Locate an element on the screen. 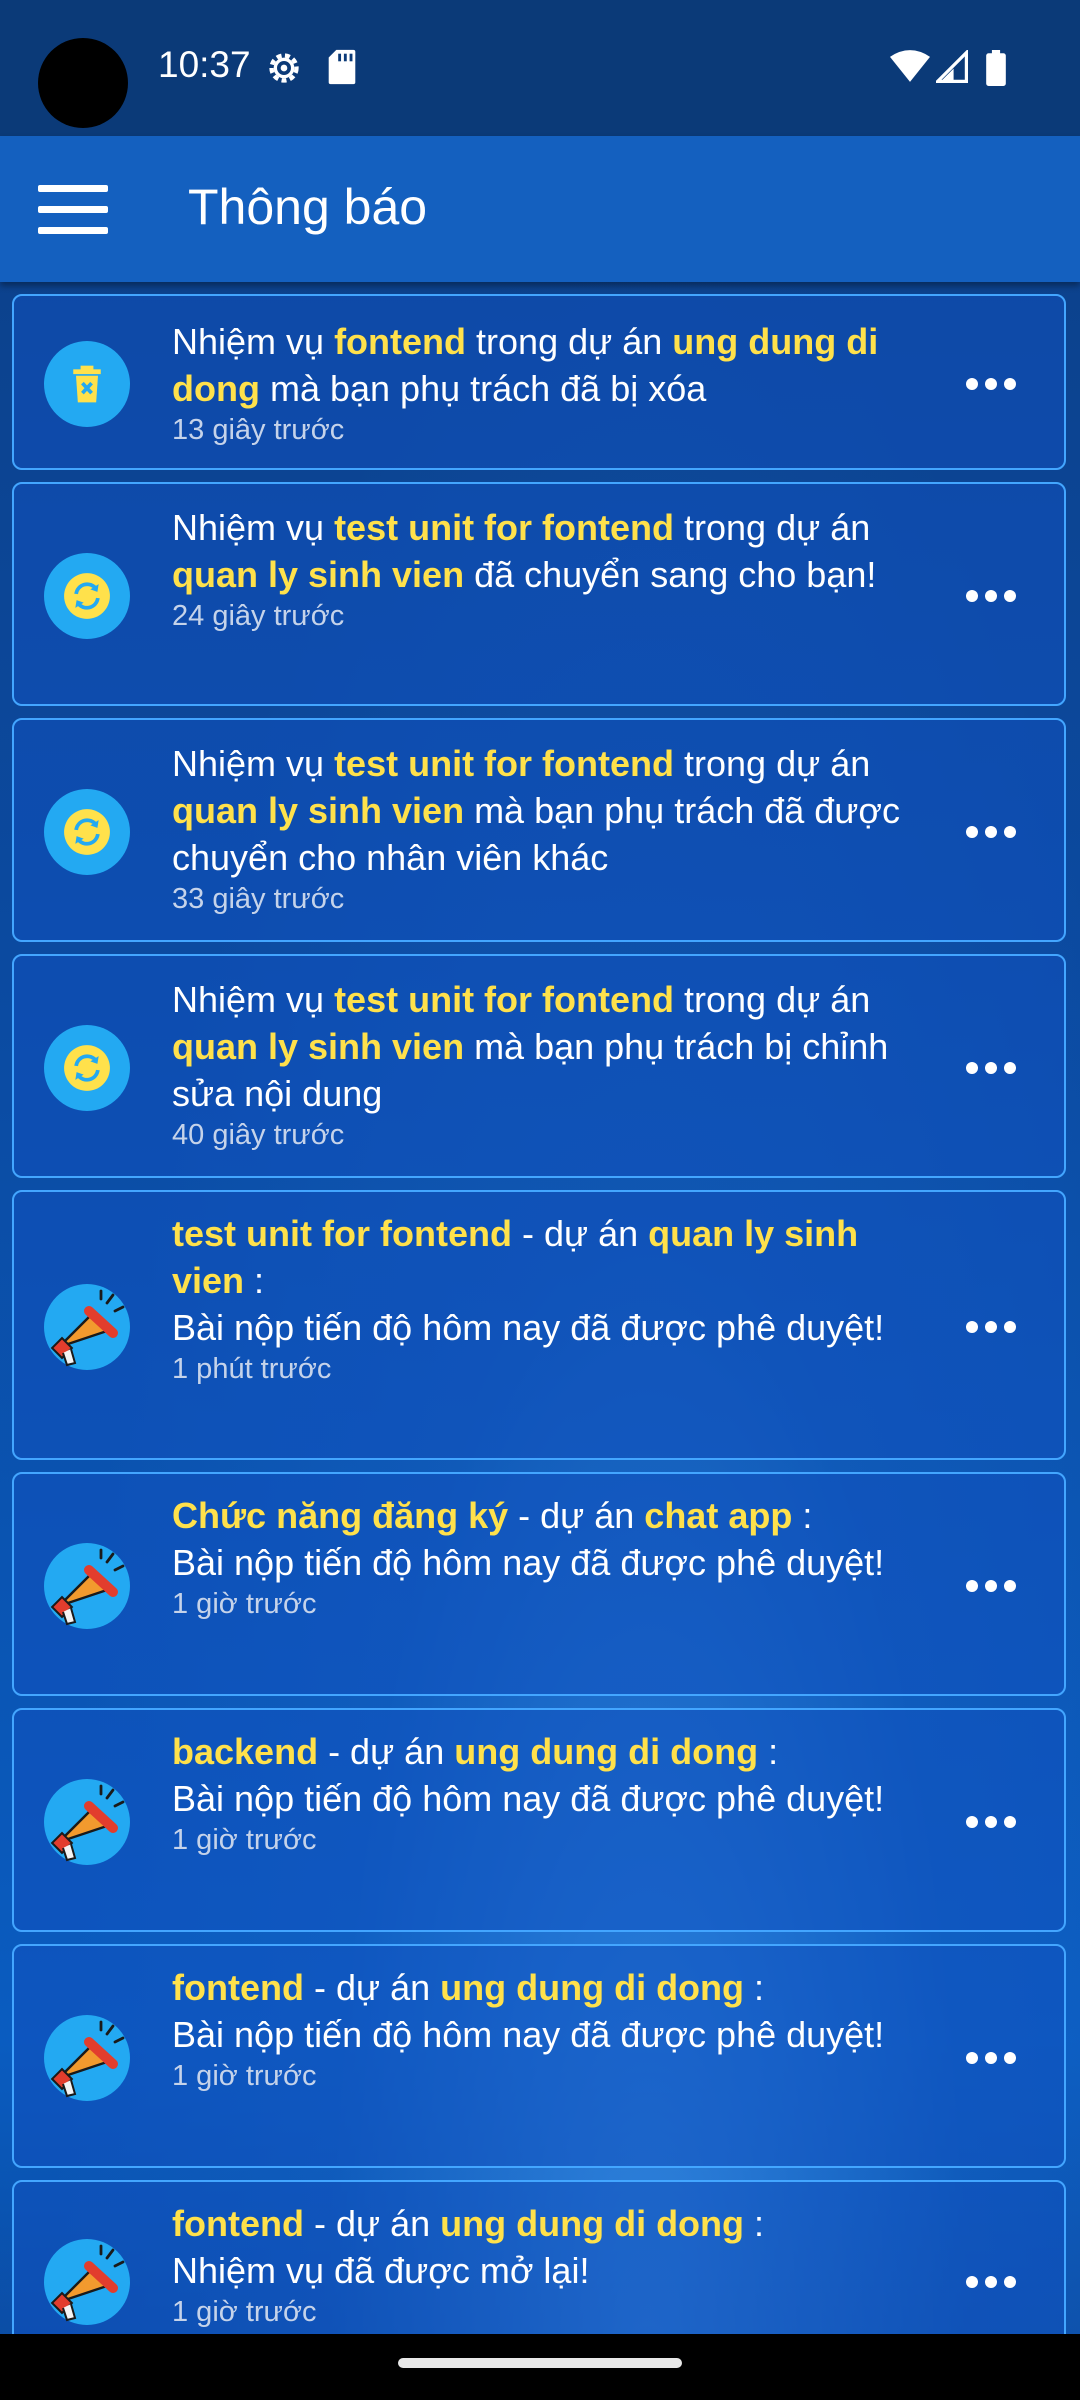 The image size is (1080, 2400). cell-signal-icon is located at coordinates (952, 66).